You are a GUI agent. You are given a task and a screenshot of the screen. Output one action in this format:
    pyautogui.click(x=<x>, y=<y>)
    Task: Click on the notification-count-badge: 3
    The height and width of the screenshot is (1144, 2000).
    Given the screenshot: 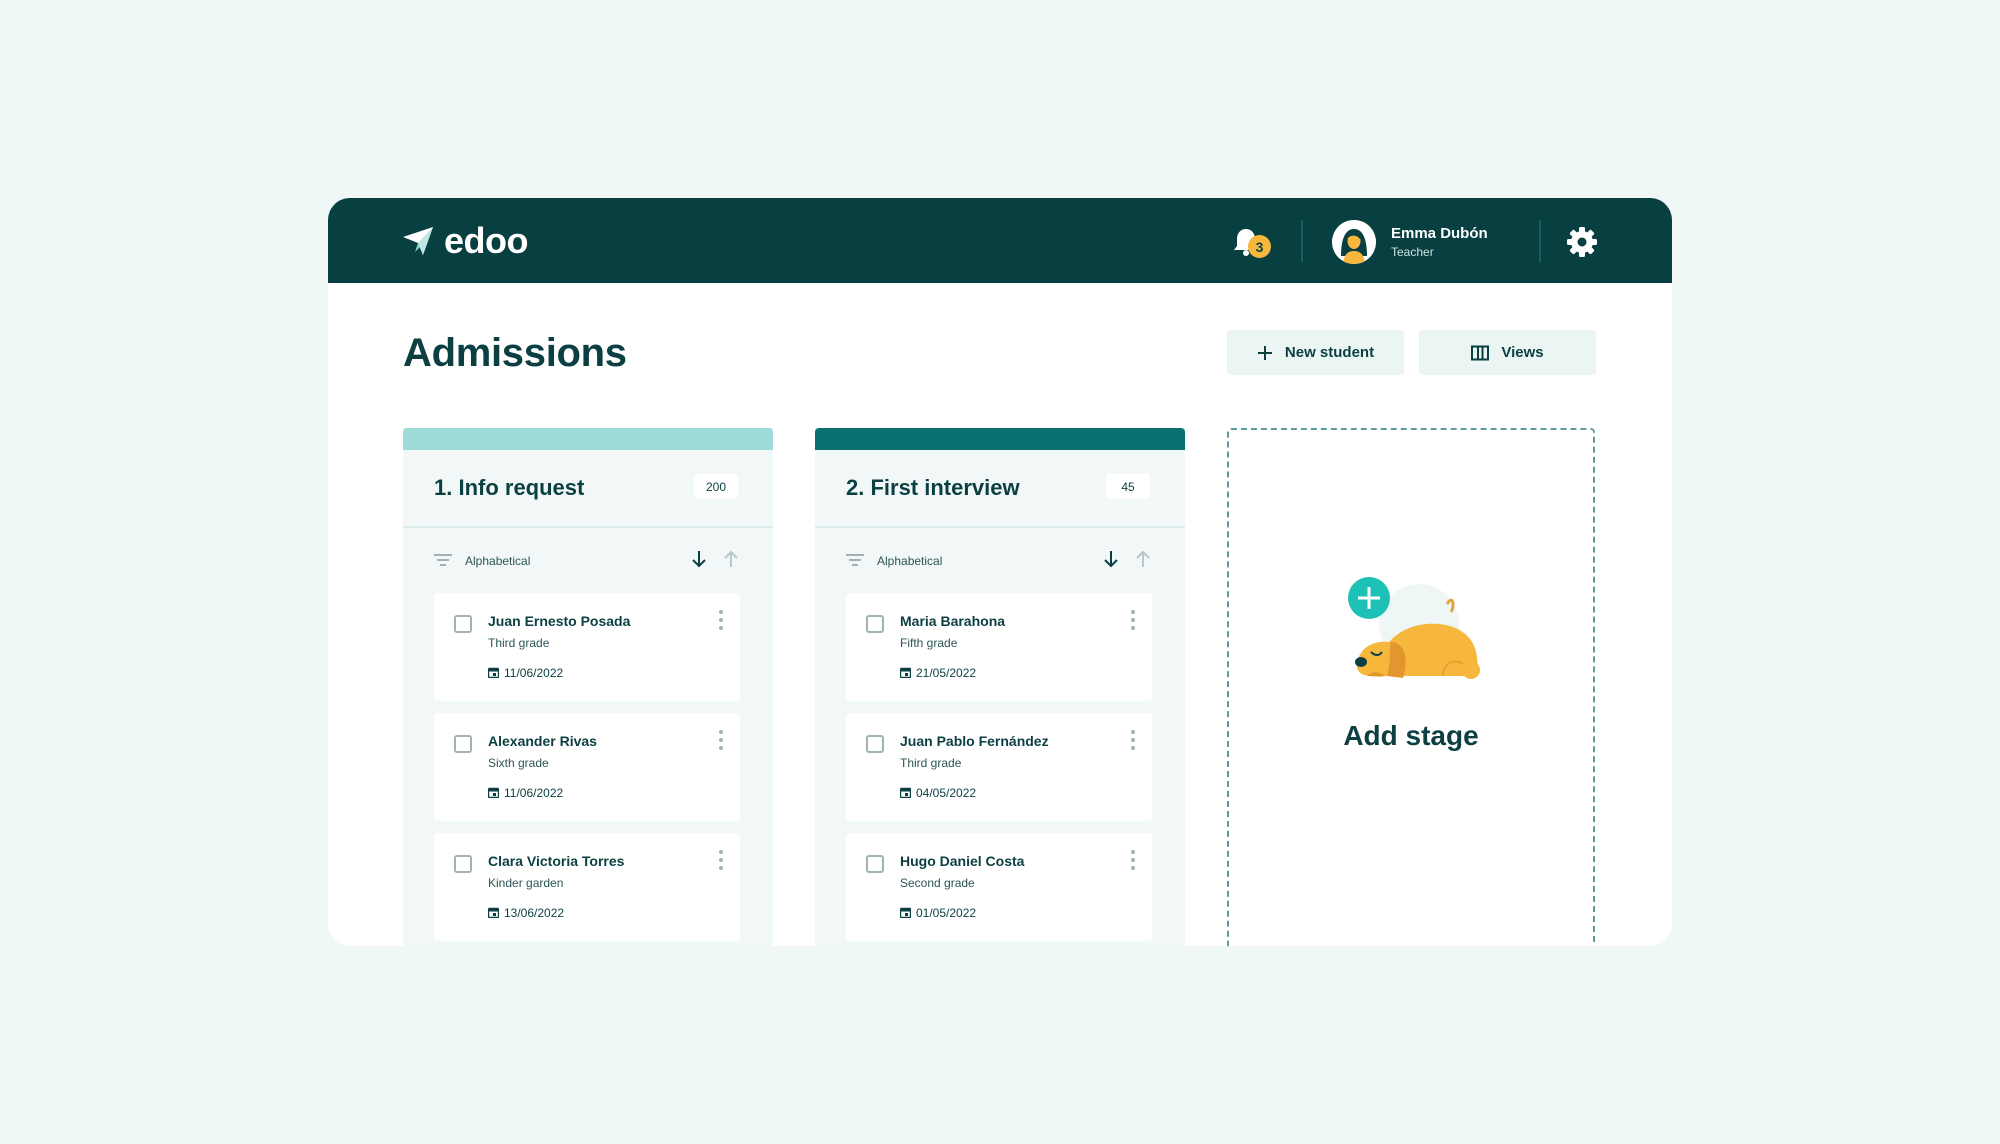 What is the action you would take?
    pyautogui.click(x=1259, y=246)
    